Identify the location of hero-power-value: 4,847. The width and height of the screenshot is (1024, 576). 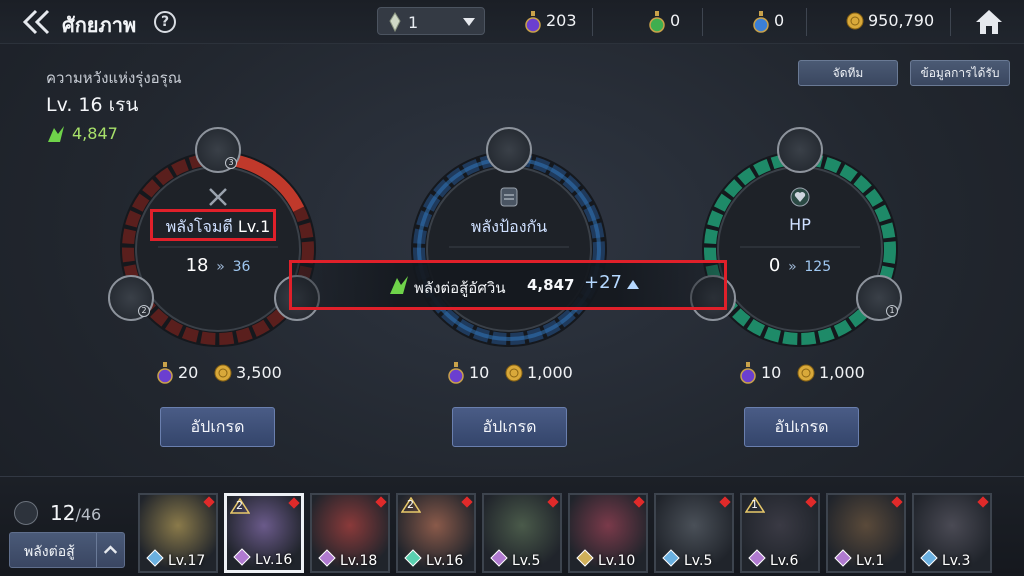
(95, 133).